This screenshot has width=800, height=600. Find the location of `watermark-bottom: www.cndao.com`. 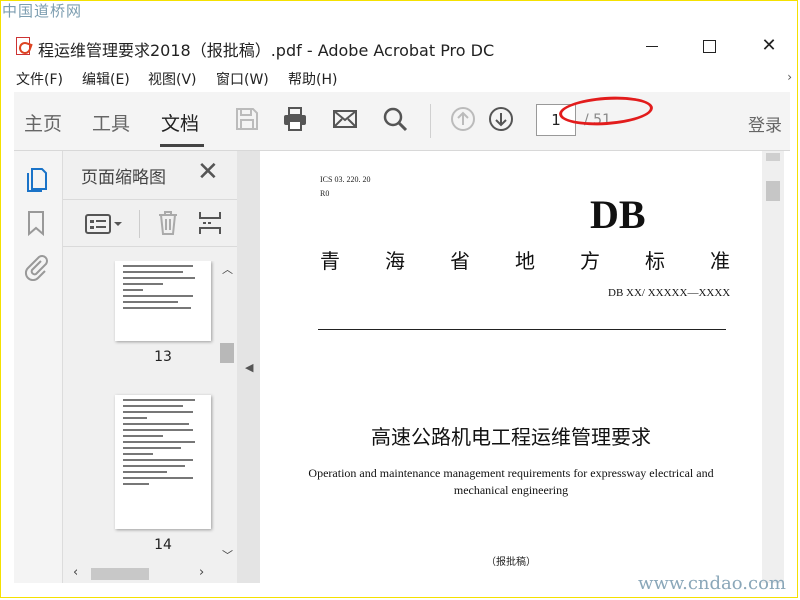

watermark-bottom: www.cndao.com is located at coordinates (712, 583).